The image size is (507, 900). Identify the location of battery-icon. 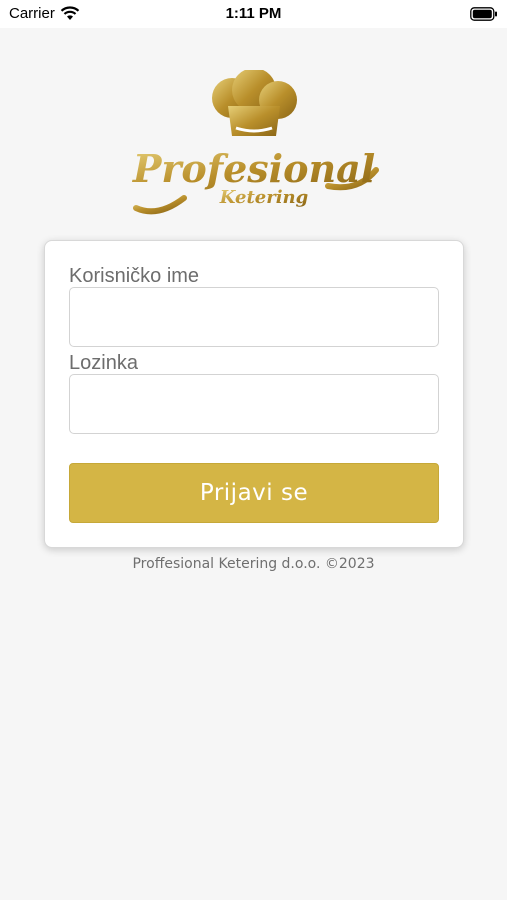
(483, 14).